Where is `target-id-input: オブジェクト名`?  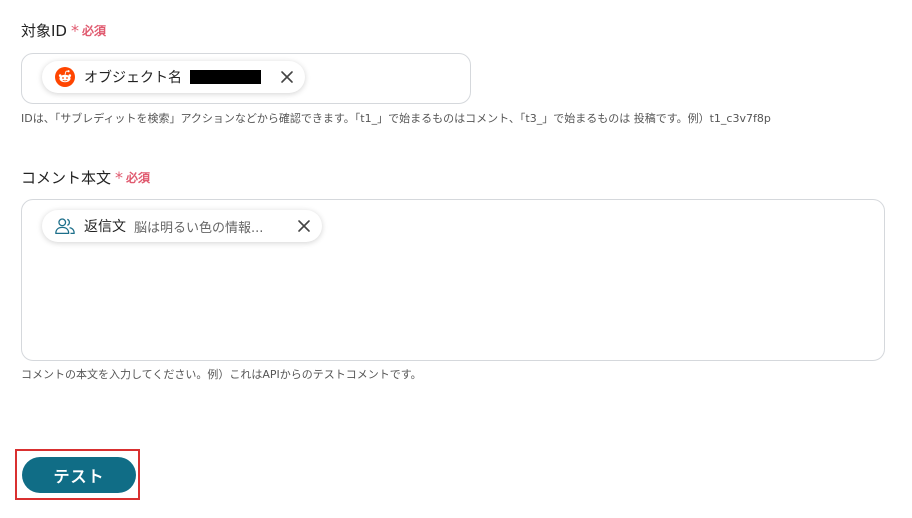 target-id-input: オブジェクト名 is located at coordinates (246, 78).